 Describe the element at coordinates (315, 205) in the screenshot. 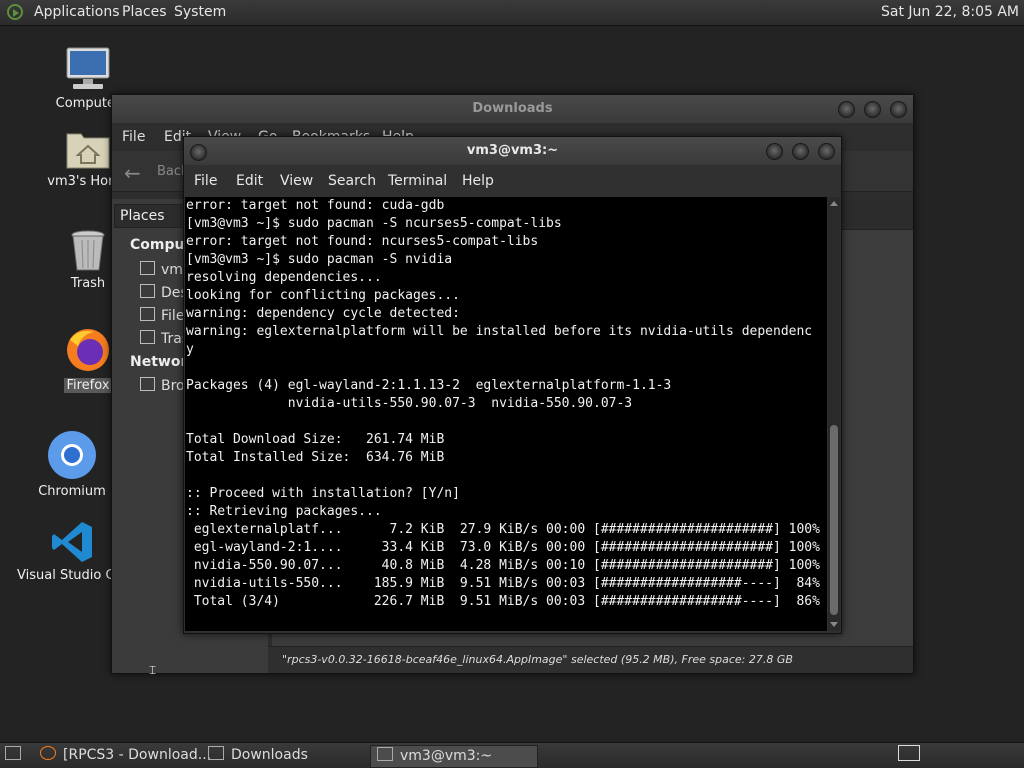

I see `terminal-line: error: target not found: cuda-gdb` at that location.